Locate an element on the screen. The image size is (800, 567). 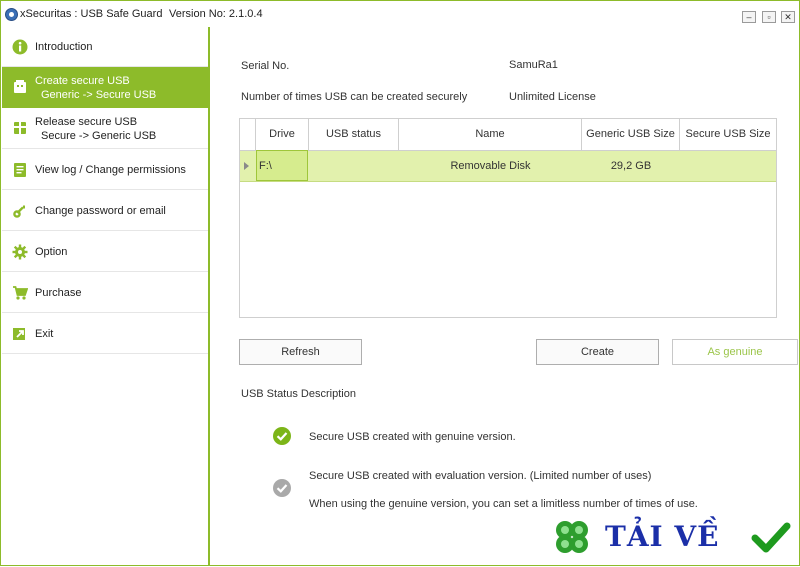
sidebar-item-introduction: Introduction is located at coordinates (105, 47).